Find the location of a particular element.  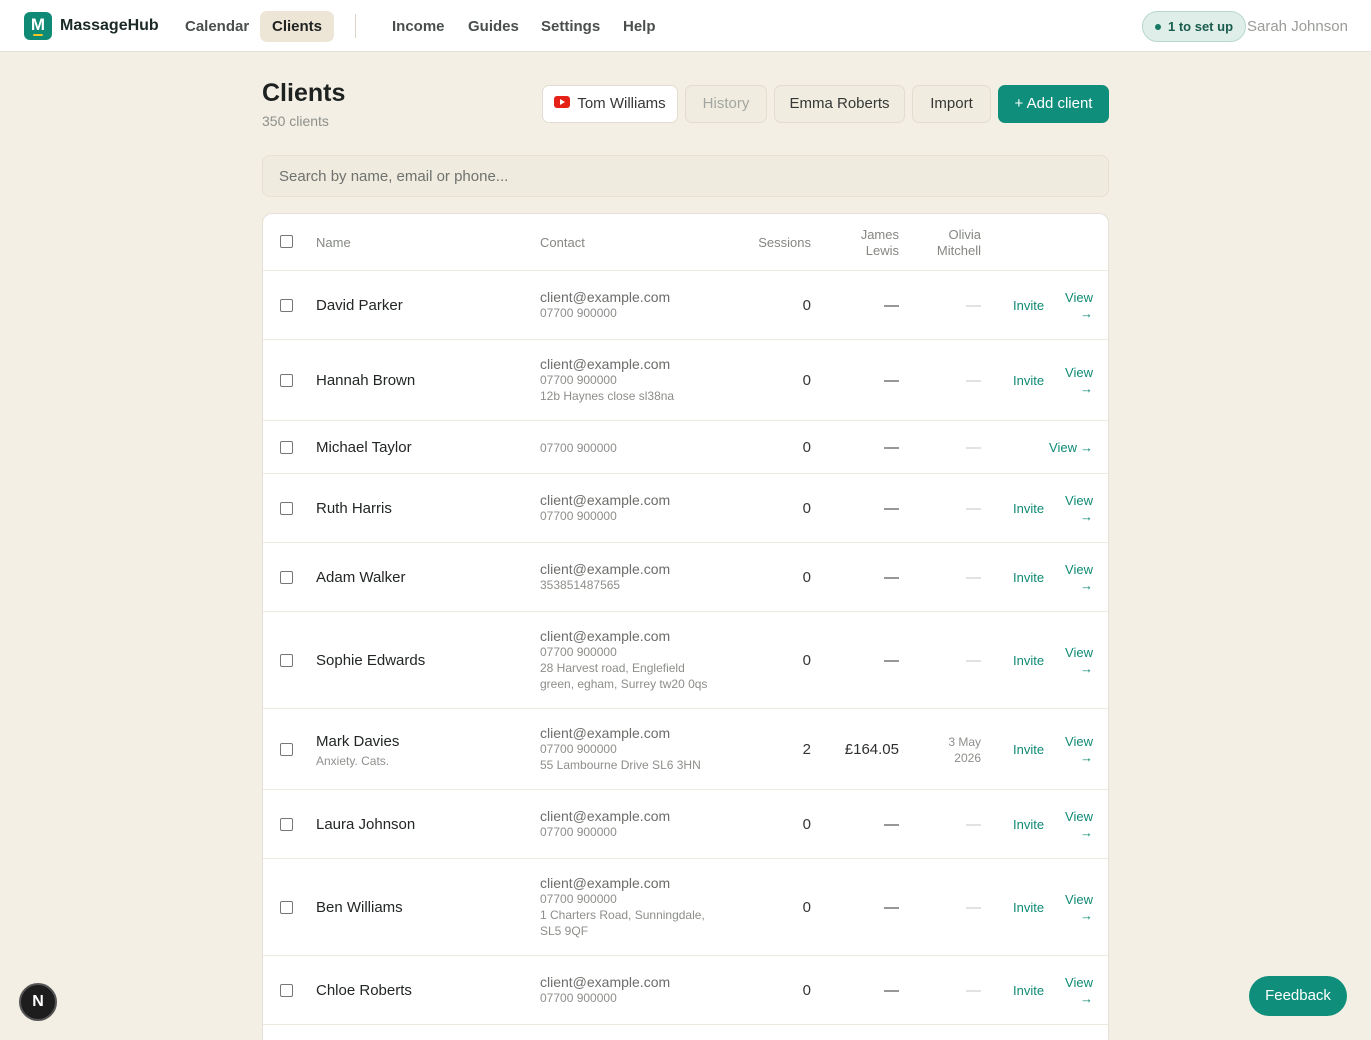

search-input is located at coordinates (685, 176).